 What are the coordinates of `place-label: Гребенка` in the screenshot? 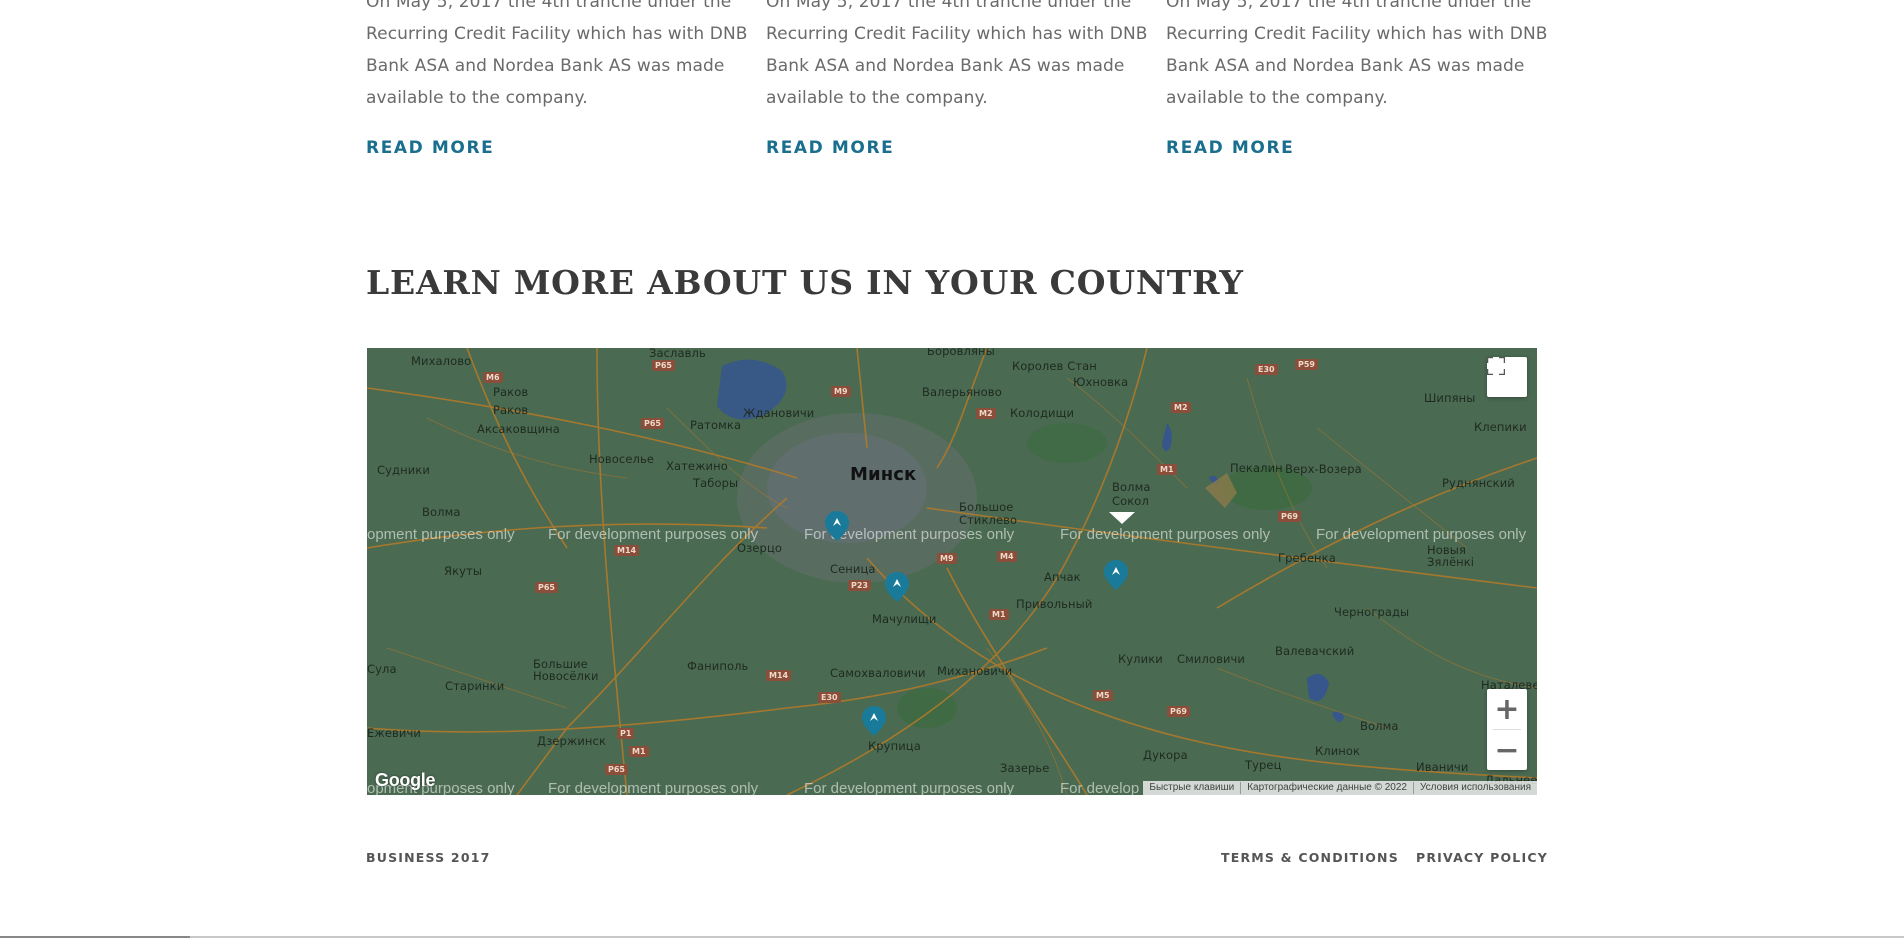 It's located at (1307, 558).